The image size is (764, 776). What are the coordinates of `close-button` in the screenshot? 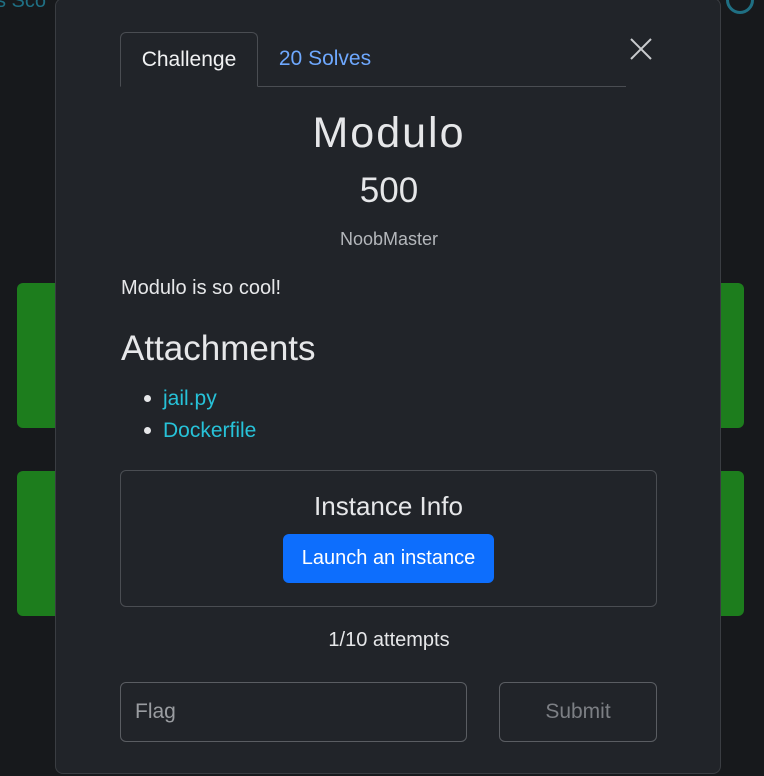 It's located at (641, 49).